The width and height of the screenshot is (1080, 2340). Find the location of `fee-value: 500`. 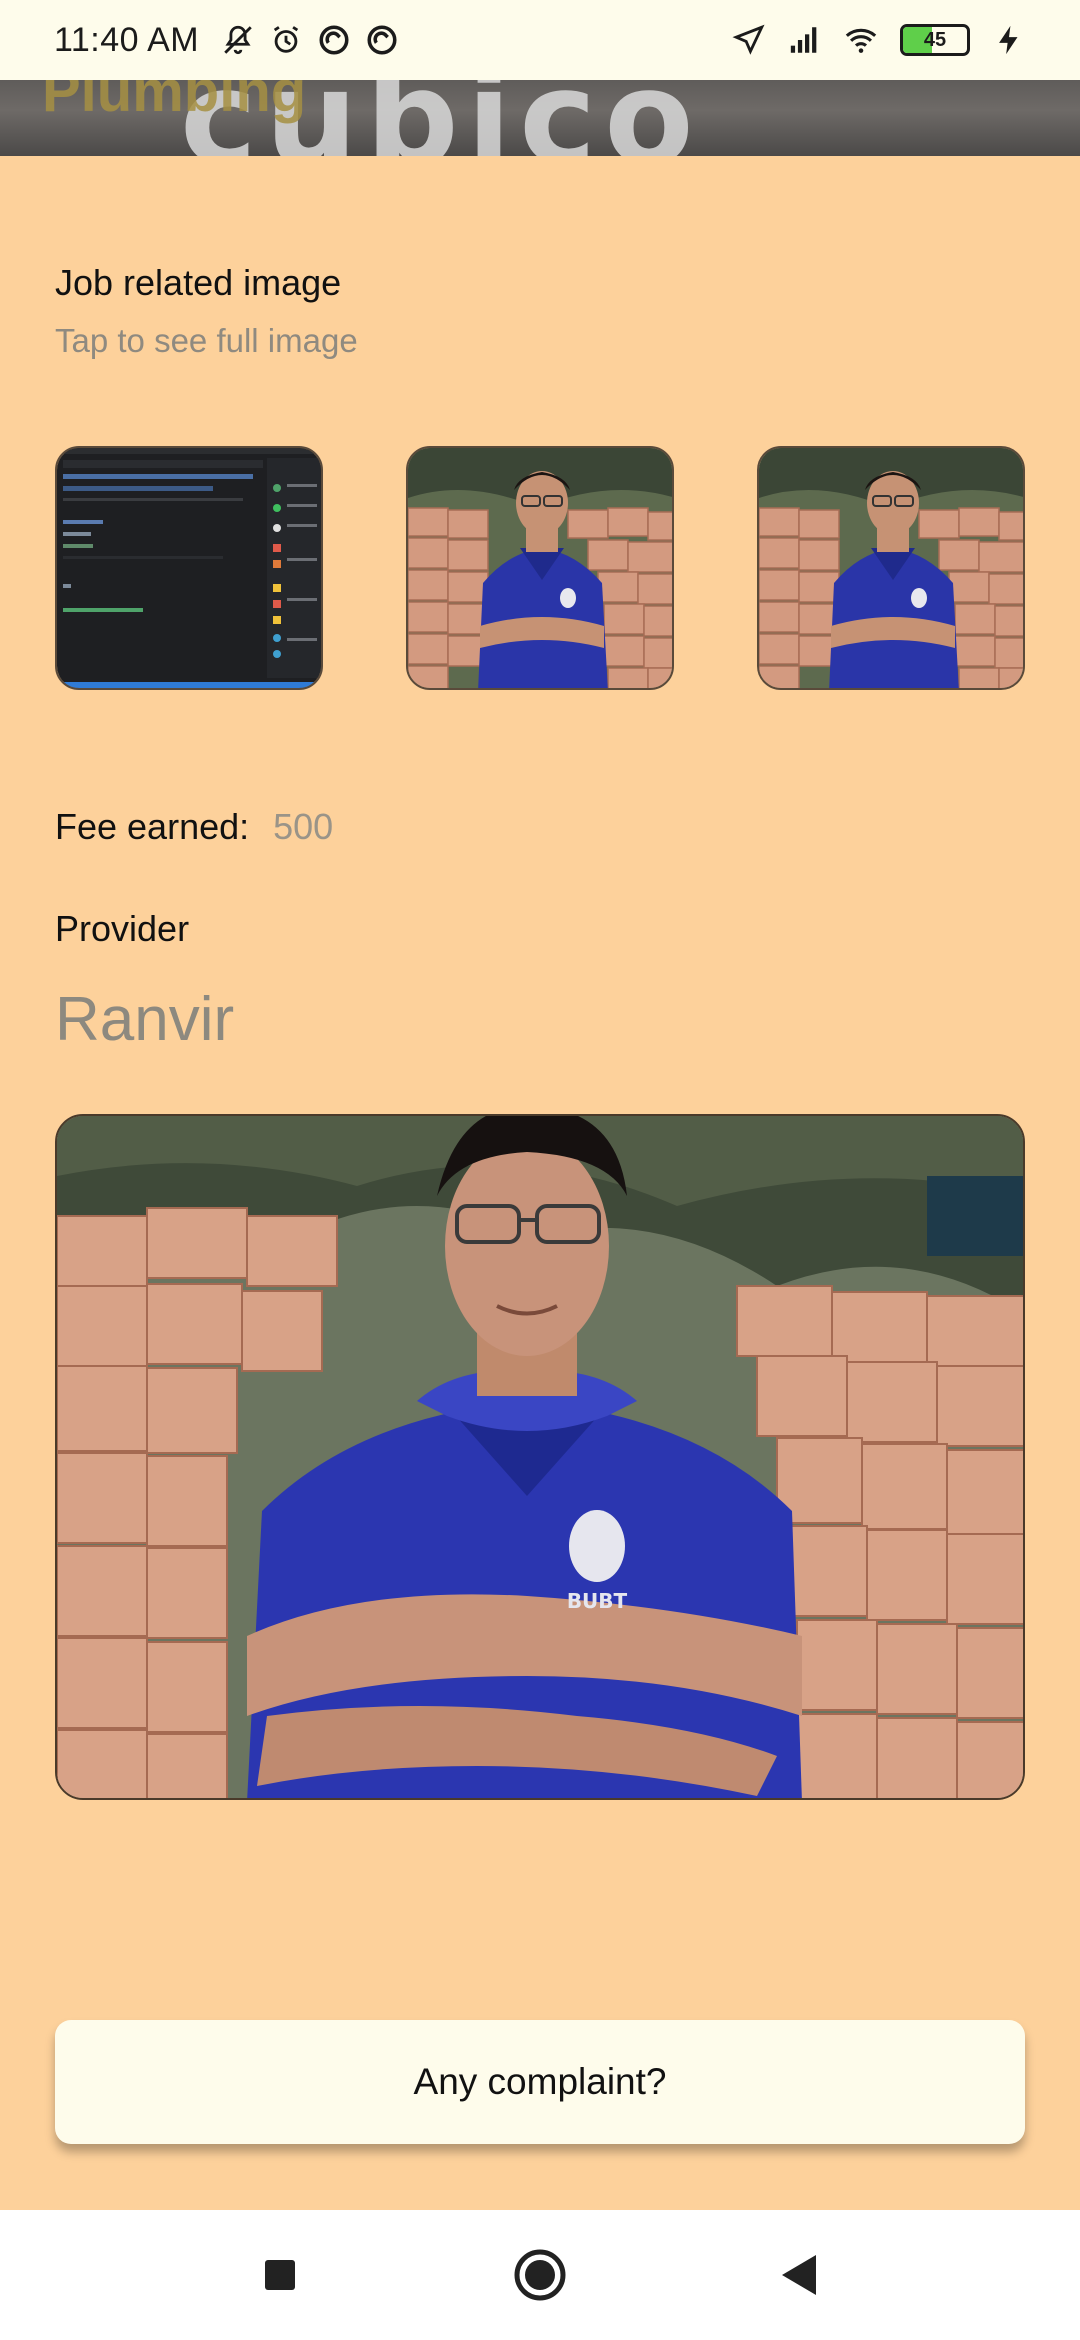

fee-value: 500 is located at coordinates (303, 826).